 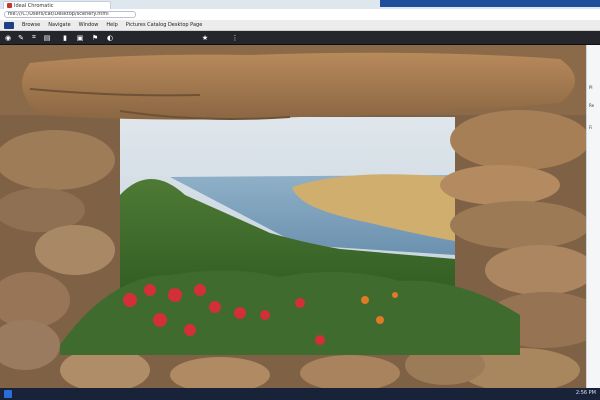 What do you see at coordinates (300, 38) in the screenshot?
I see `image-toolbar: ◉ ✎ ⌗ ▤ ▮ ▣ ⚑ ◐ ★ ⋮` at bounding box center [300, 38].